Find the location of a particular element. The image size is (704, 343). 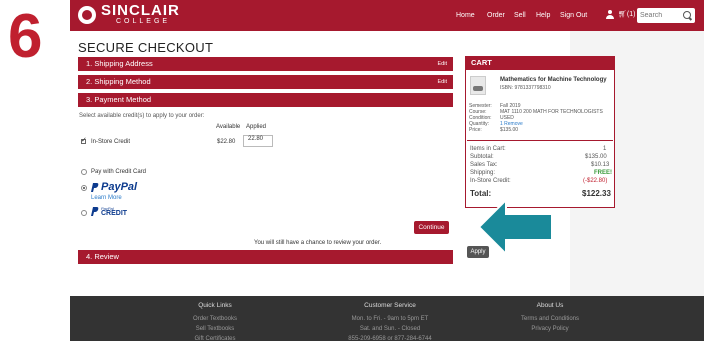

total-value: $122.33 is located at coordinates (596, 193).